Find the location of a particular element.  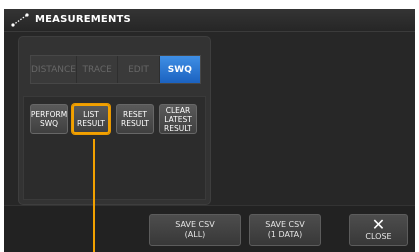

tab-distance: DISTANCE is located at coordinates (54, 69).